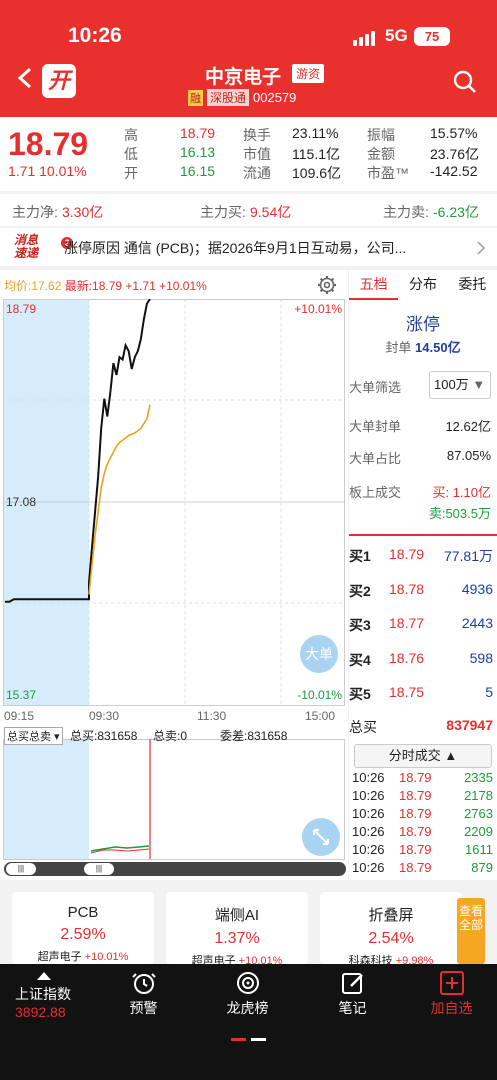 The image size is (497, 1080). I want to click on seal-order: 封单 14.50亿, so click(423, 346).